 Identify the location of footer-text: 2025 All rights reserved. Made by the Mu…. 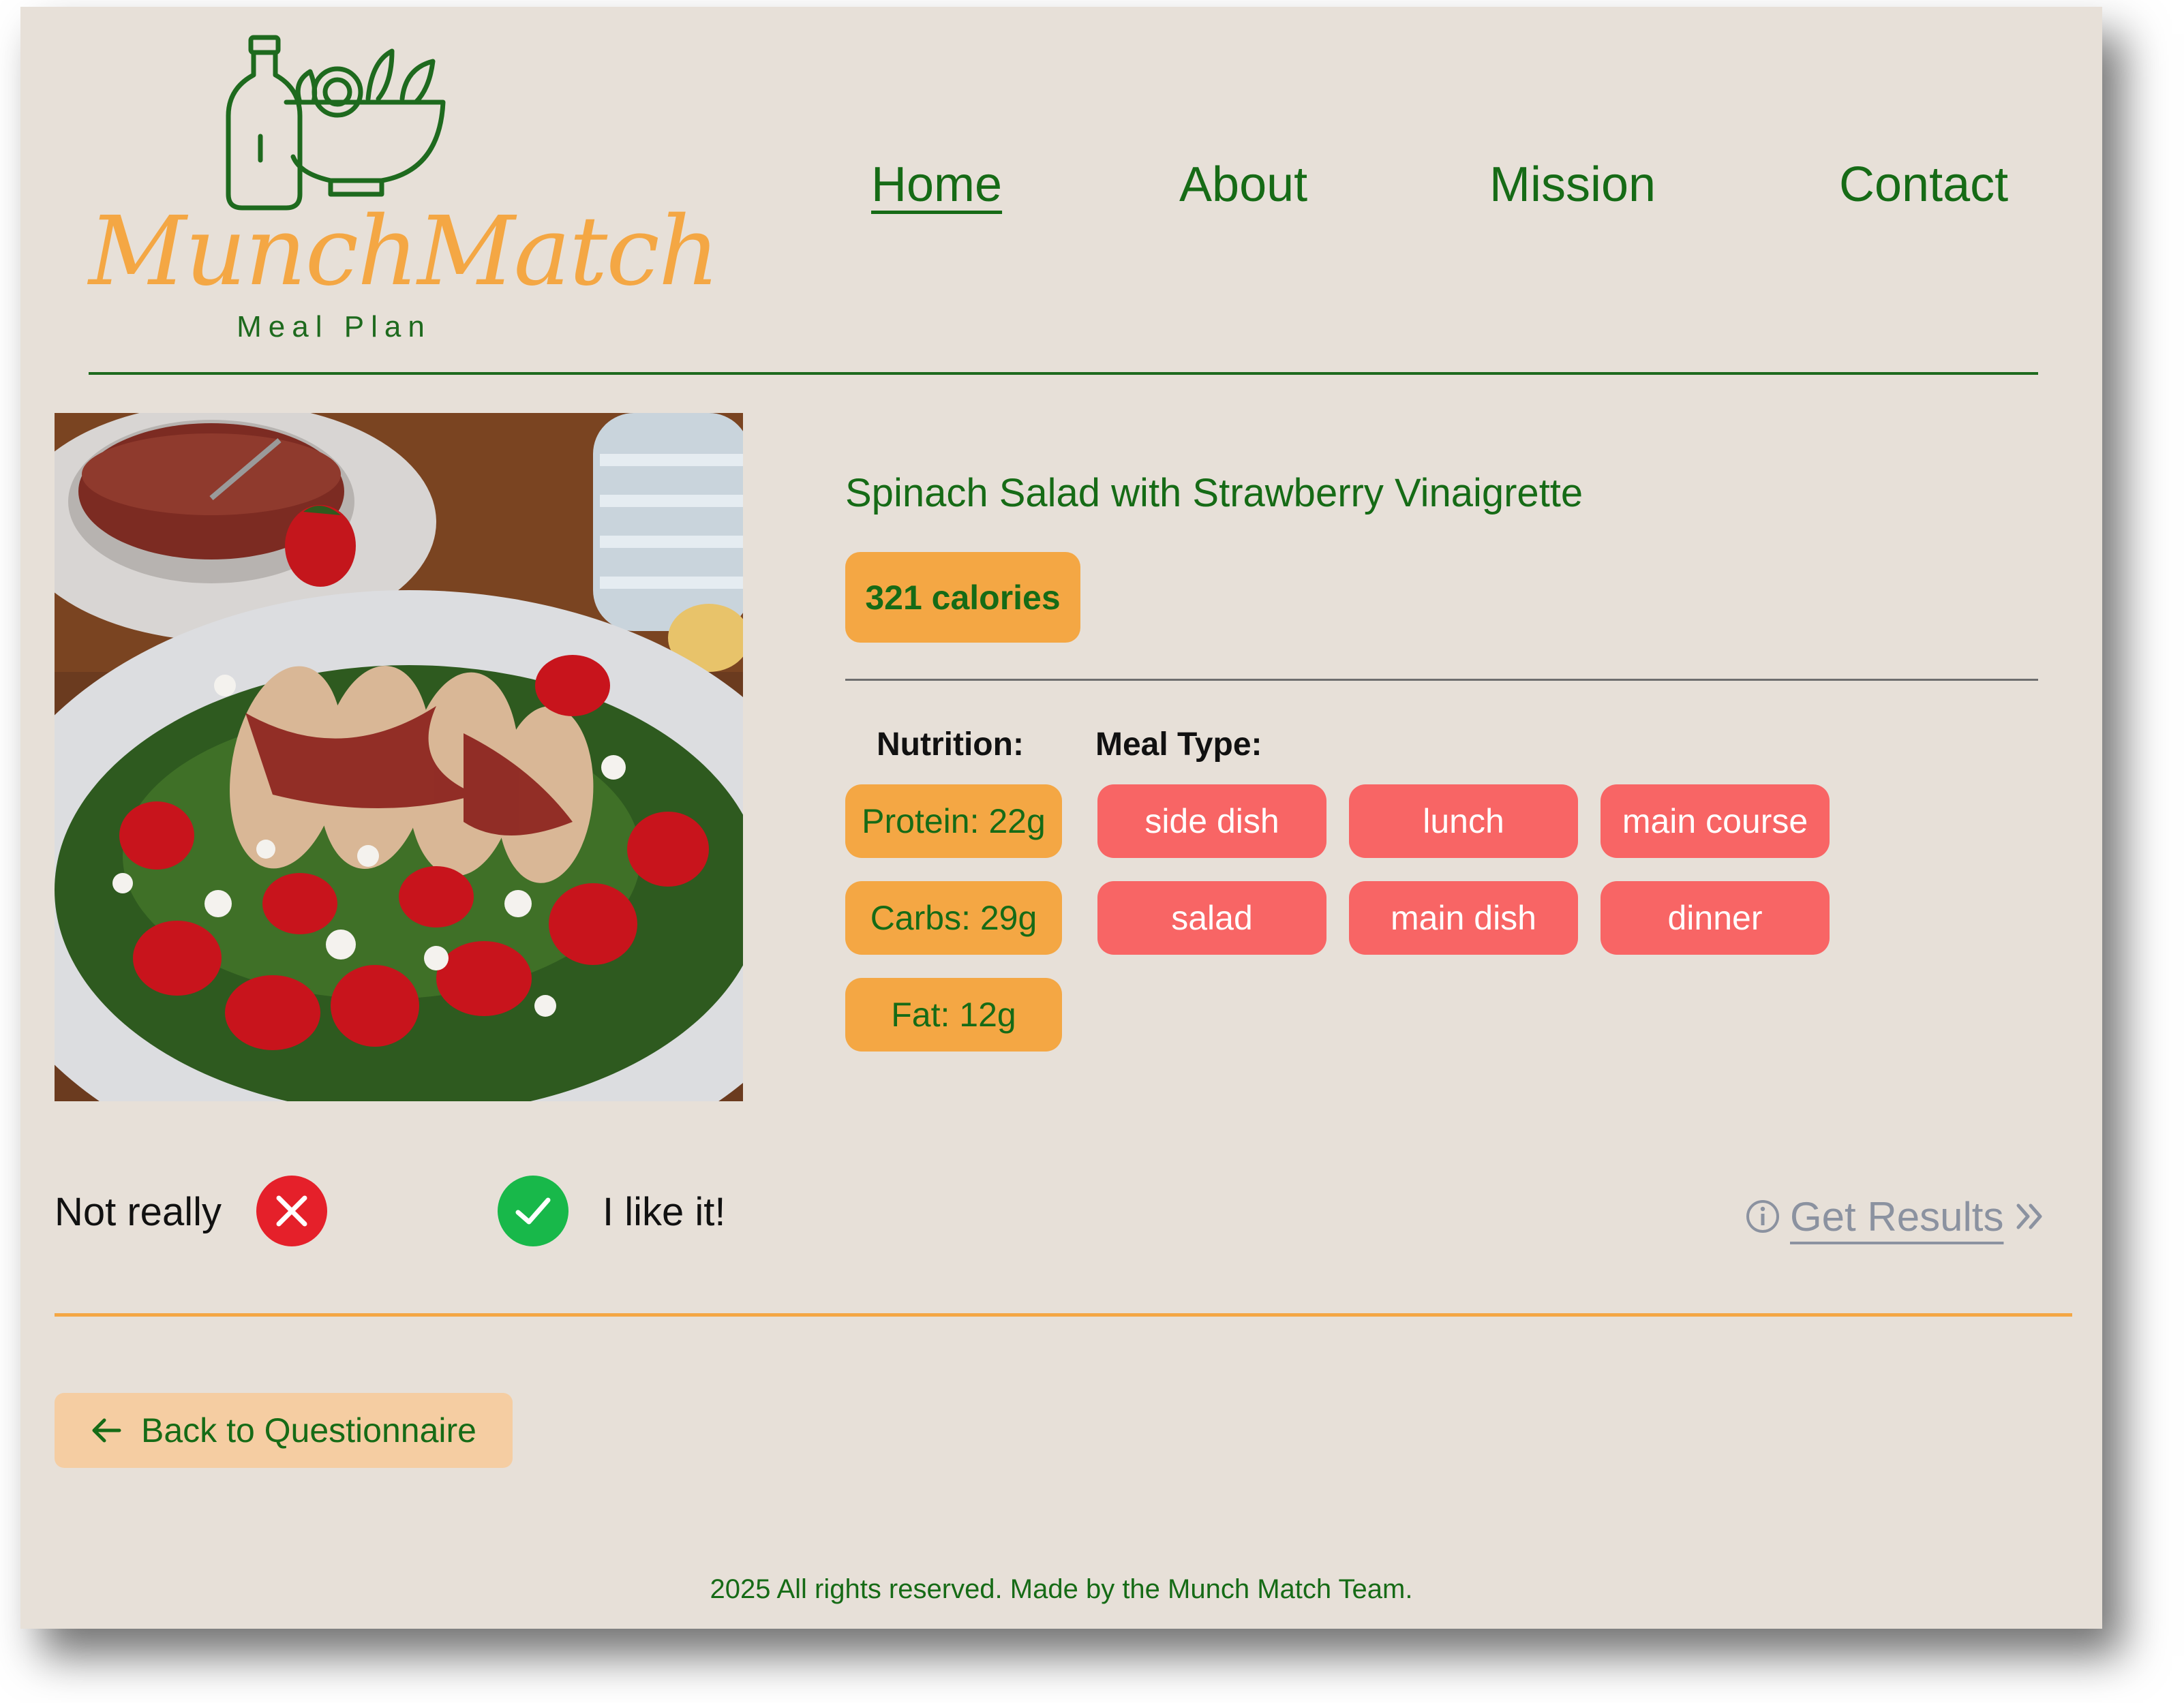
(1061, 1589).